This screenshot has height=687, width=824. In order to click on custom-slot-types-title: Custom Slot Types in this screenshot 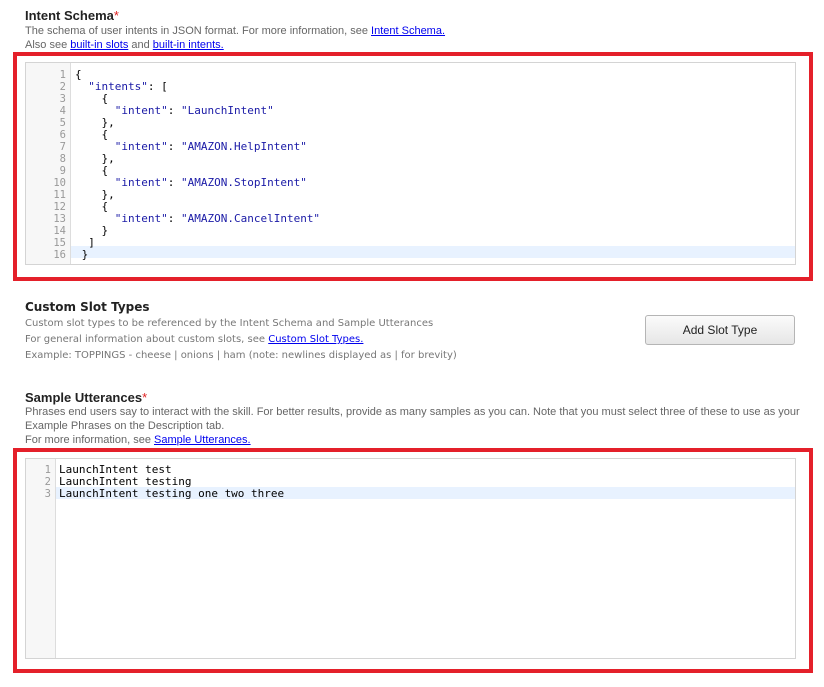, I will do `click(87, 307)`.